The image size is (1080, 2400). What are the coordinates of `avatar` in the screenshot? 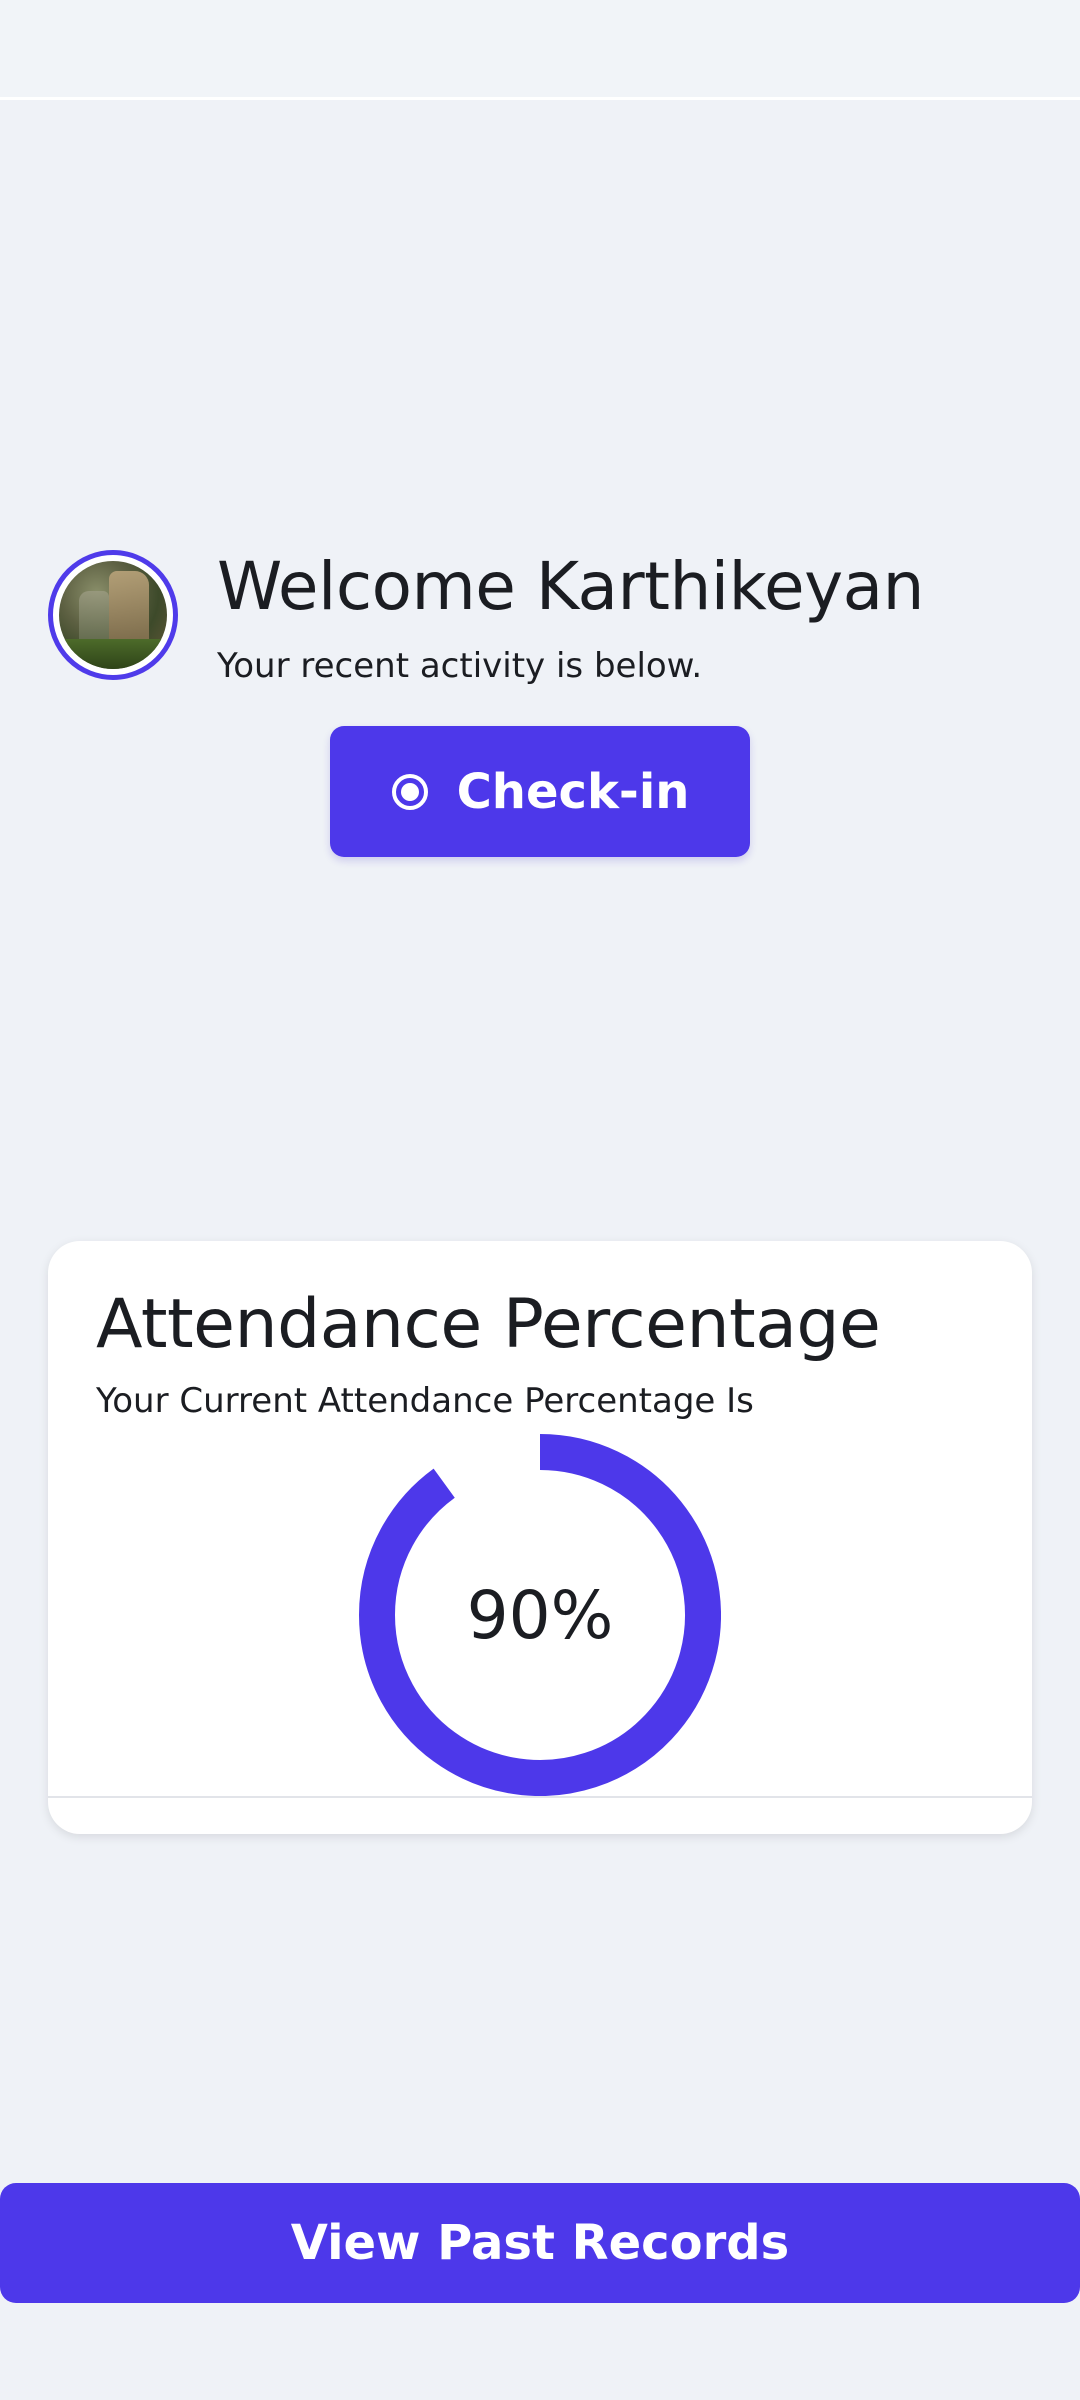 It's located at (113, 615).